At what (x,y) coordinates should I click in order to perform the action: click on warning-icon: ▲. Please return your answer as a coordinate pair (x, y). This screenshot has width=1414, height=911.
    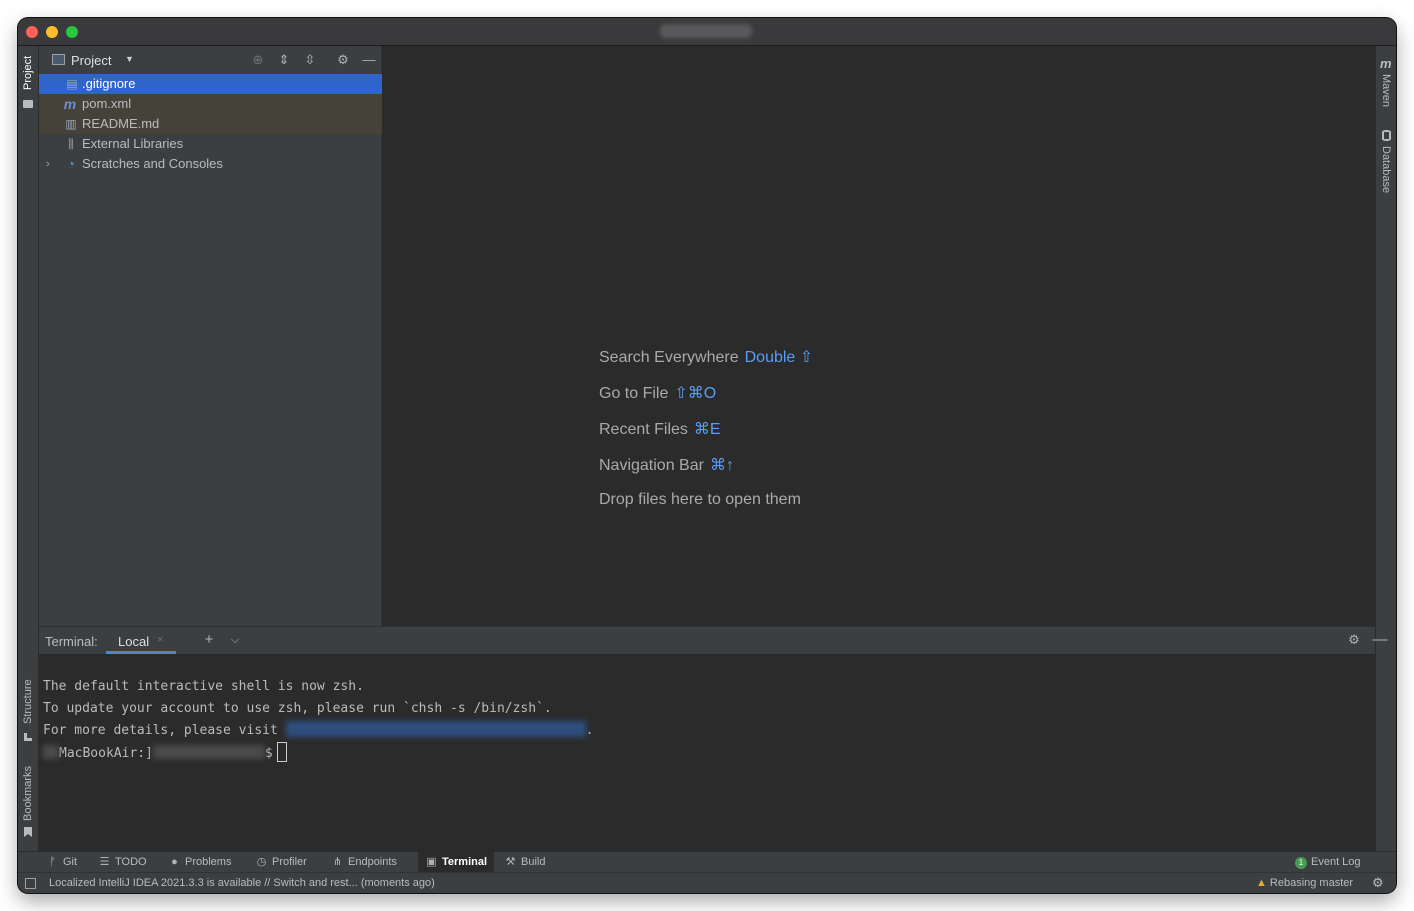
    Looking at the image, I should click on (1261, 883).